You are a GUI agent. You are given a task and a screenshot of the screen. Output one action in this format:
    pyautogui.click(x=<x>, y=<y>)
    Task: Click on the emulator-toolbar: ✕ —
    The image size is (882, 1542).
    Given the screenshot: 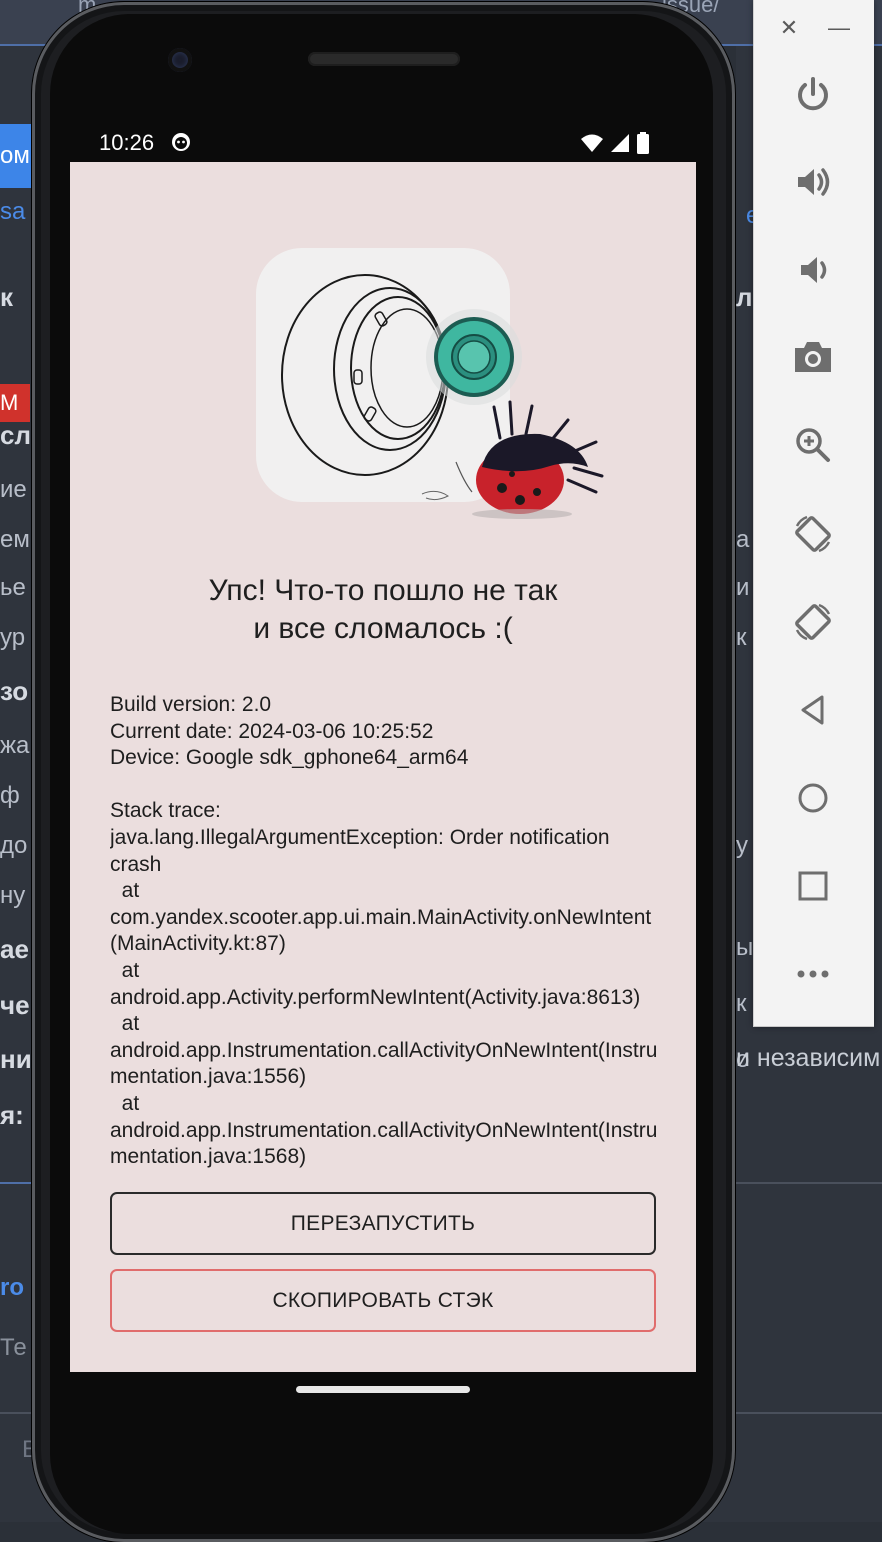 What is the action you would take?
    pyautogui.click(x=813, y=513)
    